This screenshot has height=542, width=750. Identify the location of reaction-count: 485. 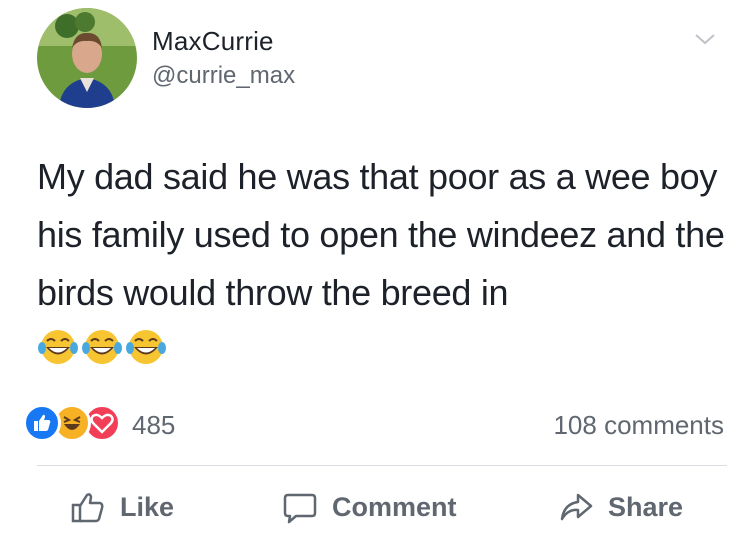
(153, 425).